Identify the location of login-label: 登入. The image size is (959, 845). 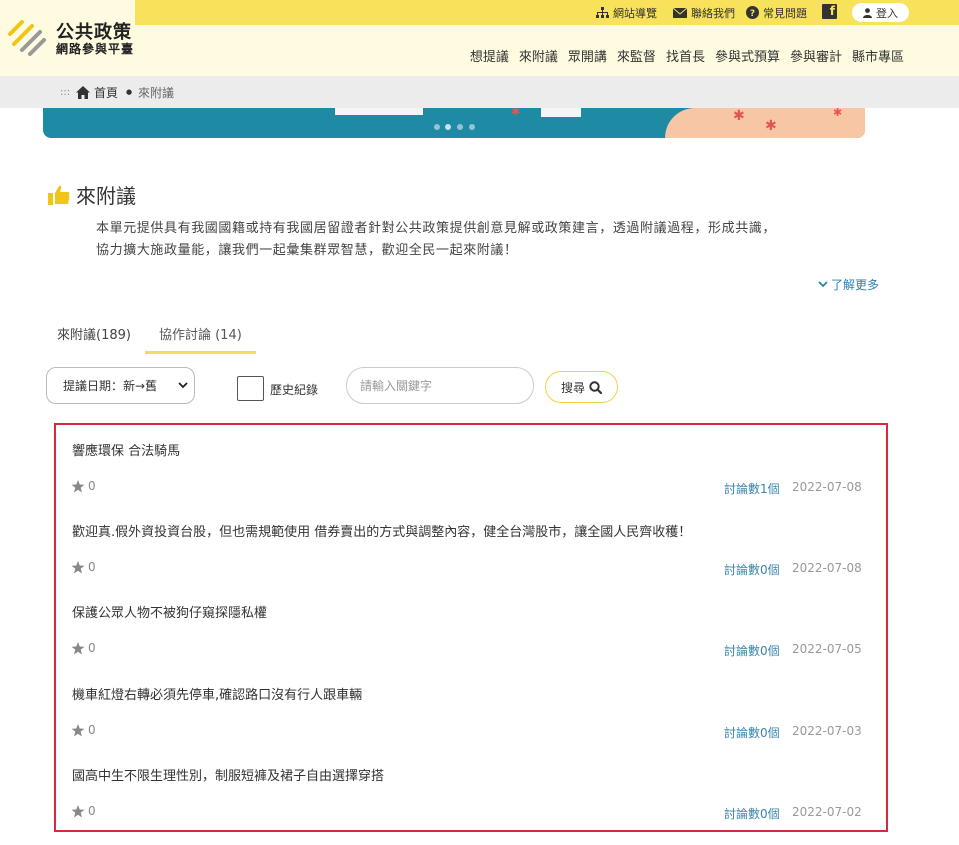
(887, 13).